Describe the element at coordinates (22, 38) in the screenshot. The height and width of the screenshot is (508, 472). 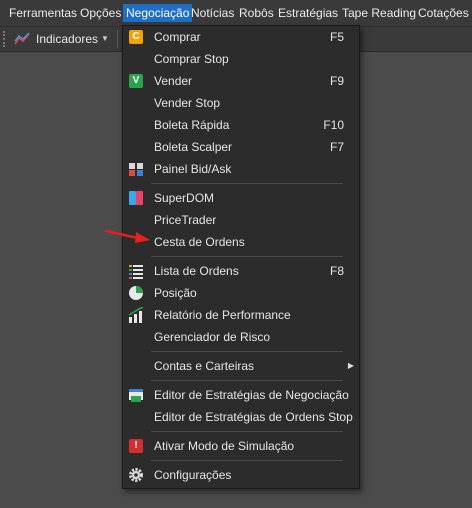
I see `indicators-icon` at that location.